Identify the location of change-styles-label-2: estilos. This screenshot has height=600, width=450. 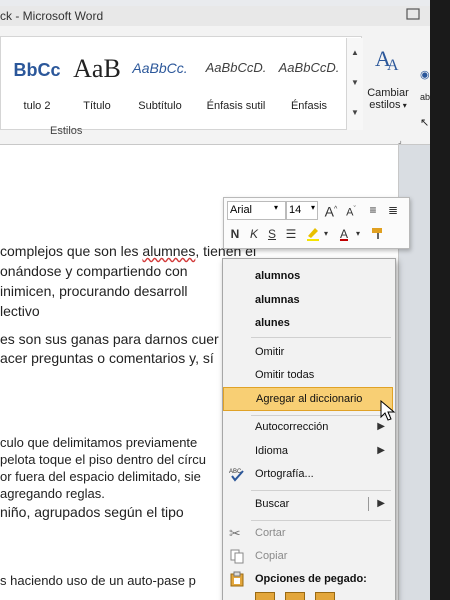
(385, 105).